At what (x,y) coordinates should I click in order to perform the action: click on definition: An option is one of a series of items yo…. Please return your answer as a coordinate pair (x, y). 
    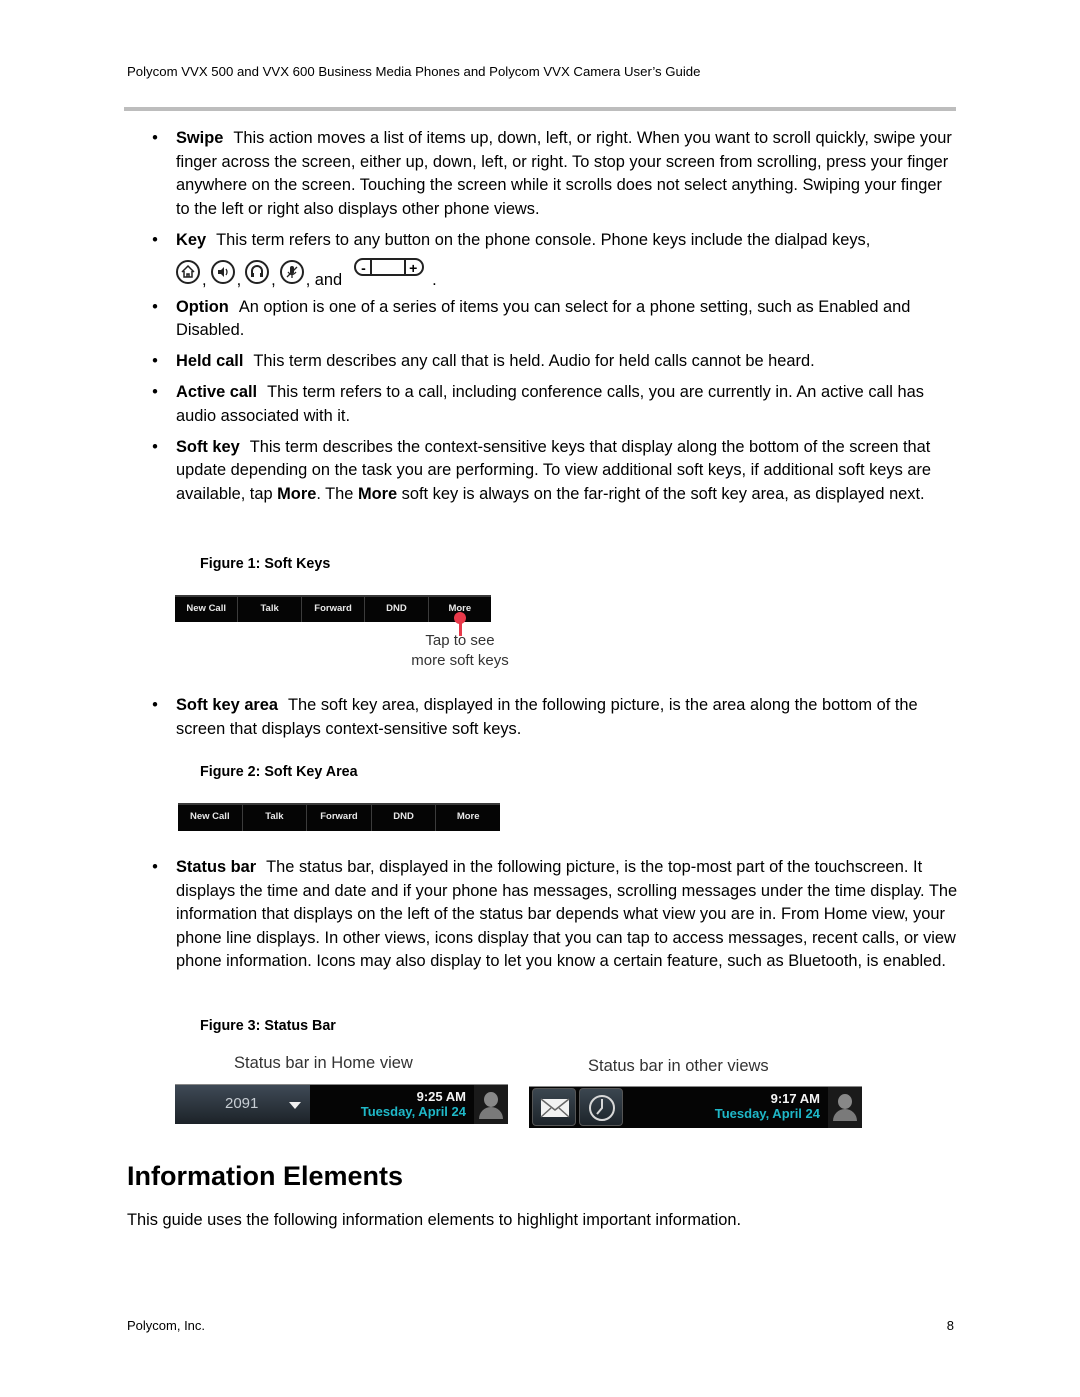
    Looking at the image, I should click on (543, 318).